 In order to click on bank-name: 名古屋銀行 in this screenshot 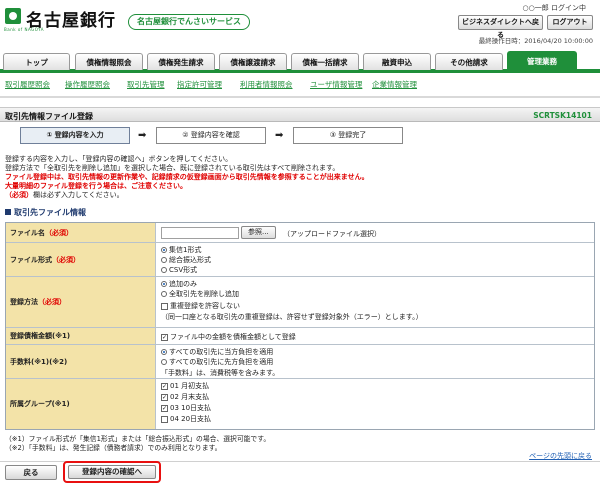, I will do `click(71, 21)`.